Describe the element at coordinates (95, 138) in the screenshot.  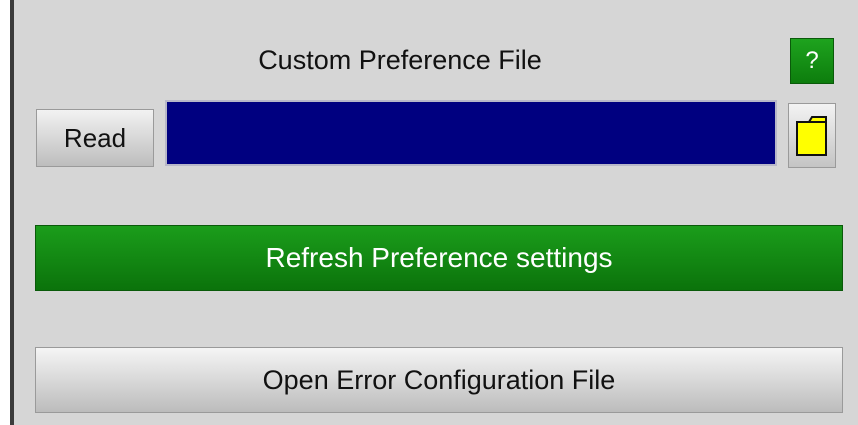
I see `read-button: Read` at that location.